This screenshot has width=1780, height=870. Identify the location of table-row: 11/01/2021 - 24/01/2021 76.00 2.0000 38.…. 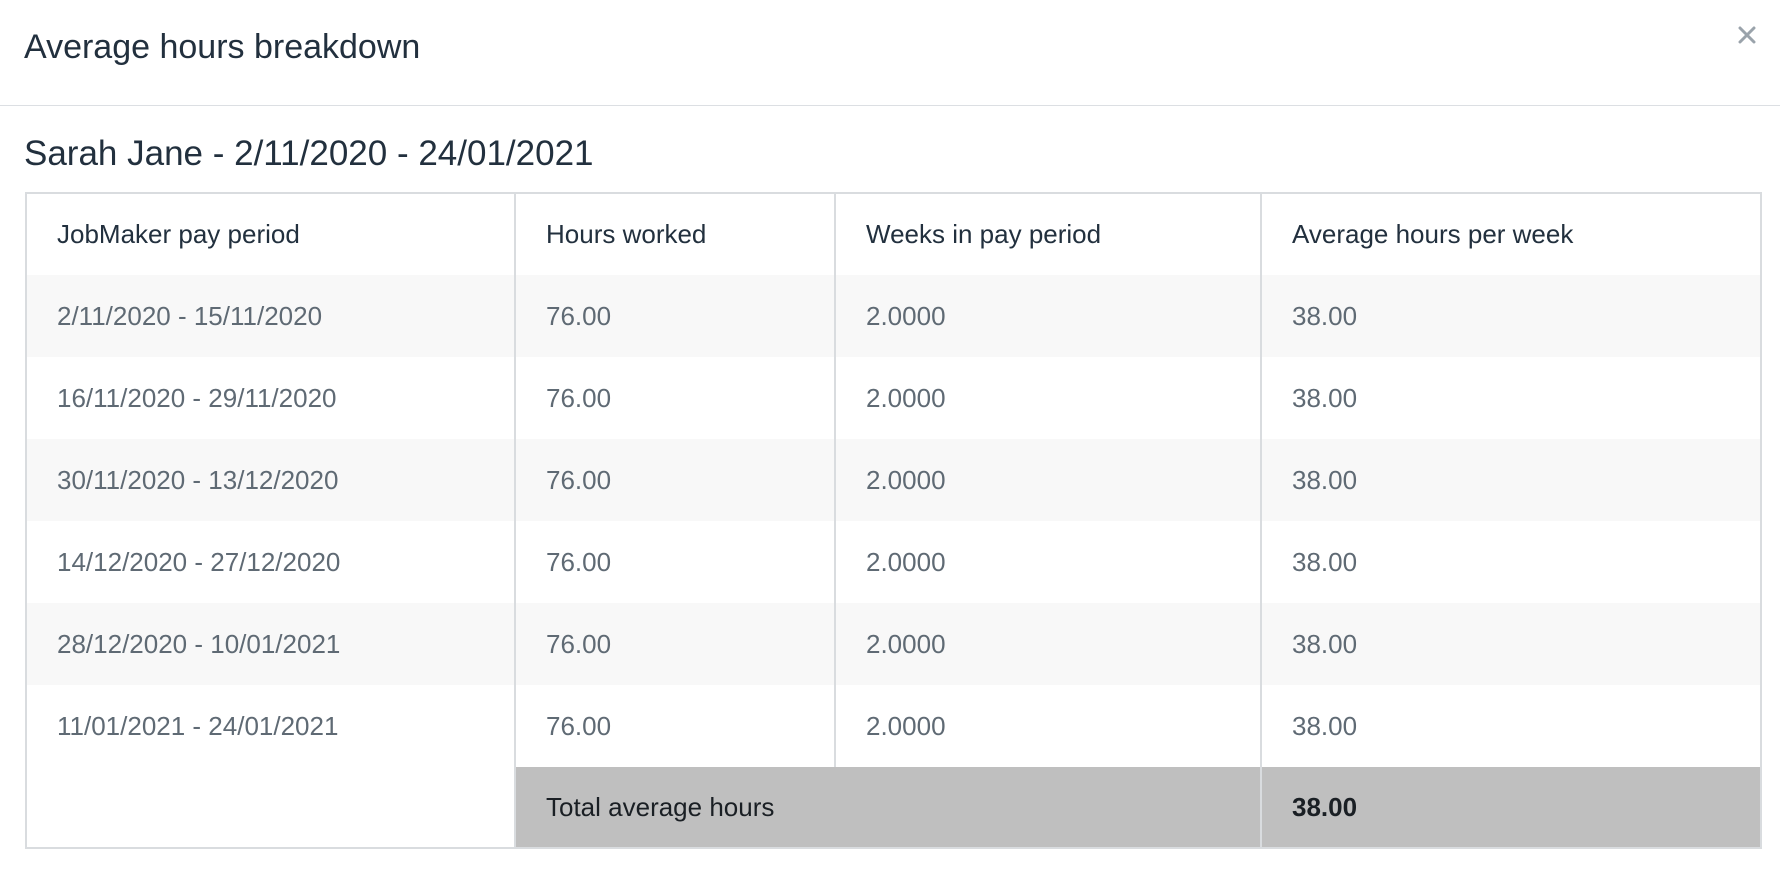
(893, 726).